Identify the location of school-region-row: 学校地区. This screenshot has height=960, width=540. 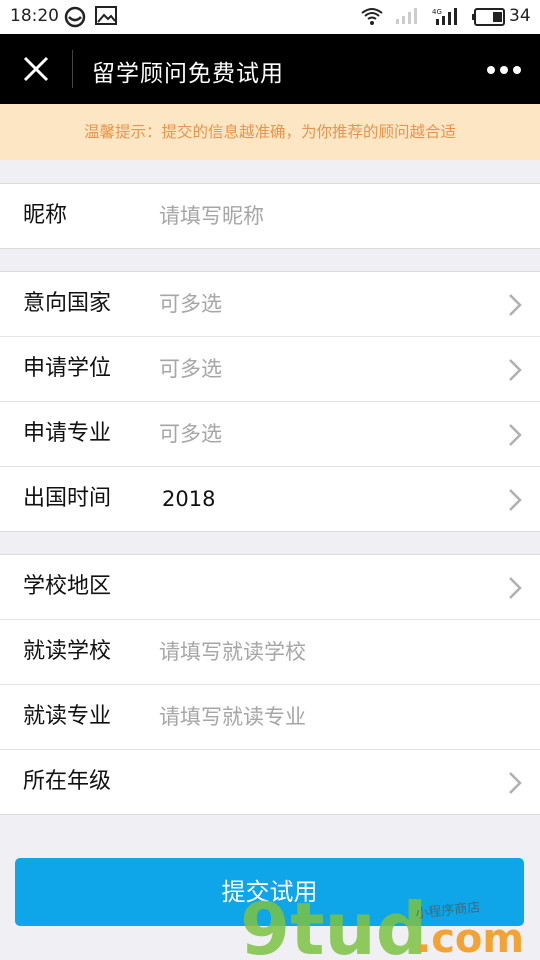
(270, 587).